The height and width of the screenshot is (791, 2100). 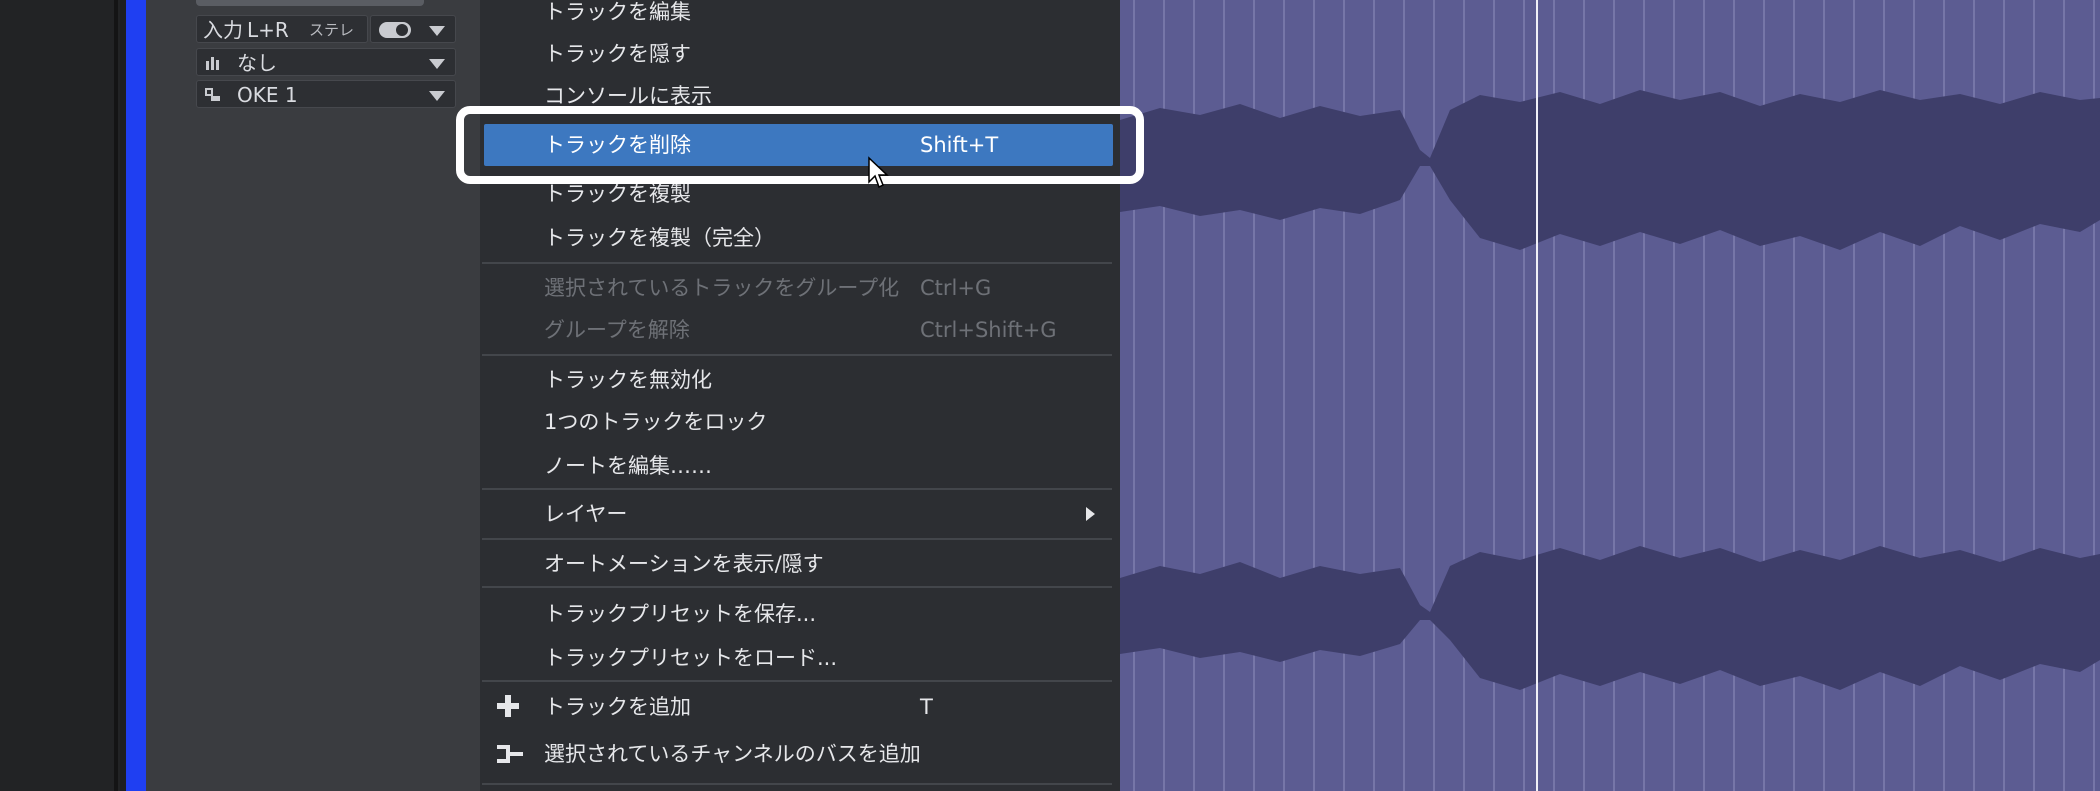 I want to click on inspector-top-bar, so click(x=310, y=3).